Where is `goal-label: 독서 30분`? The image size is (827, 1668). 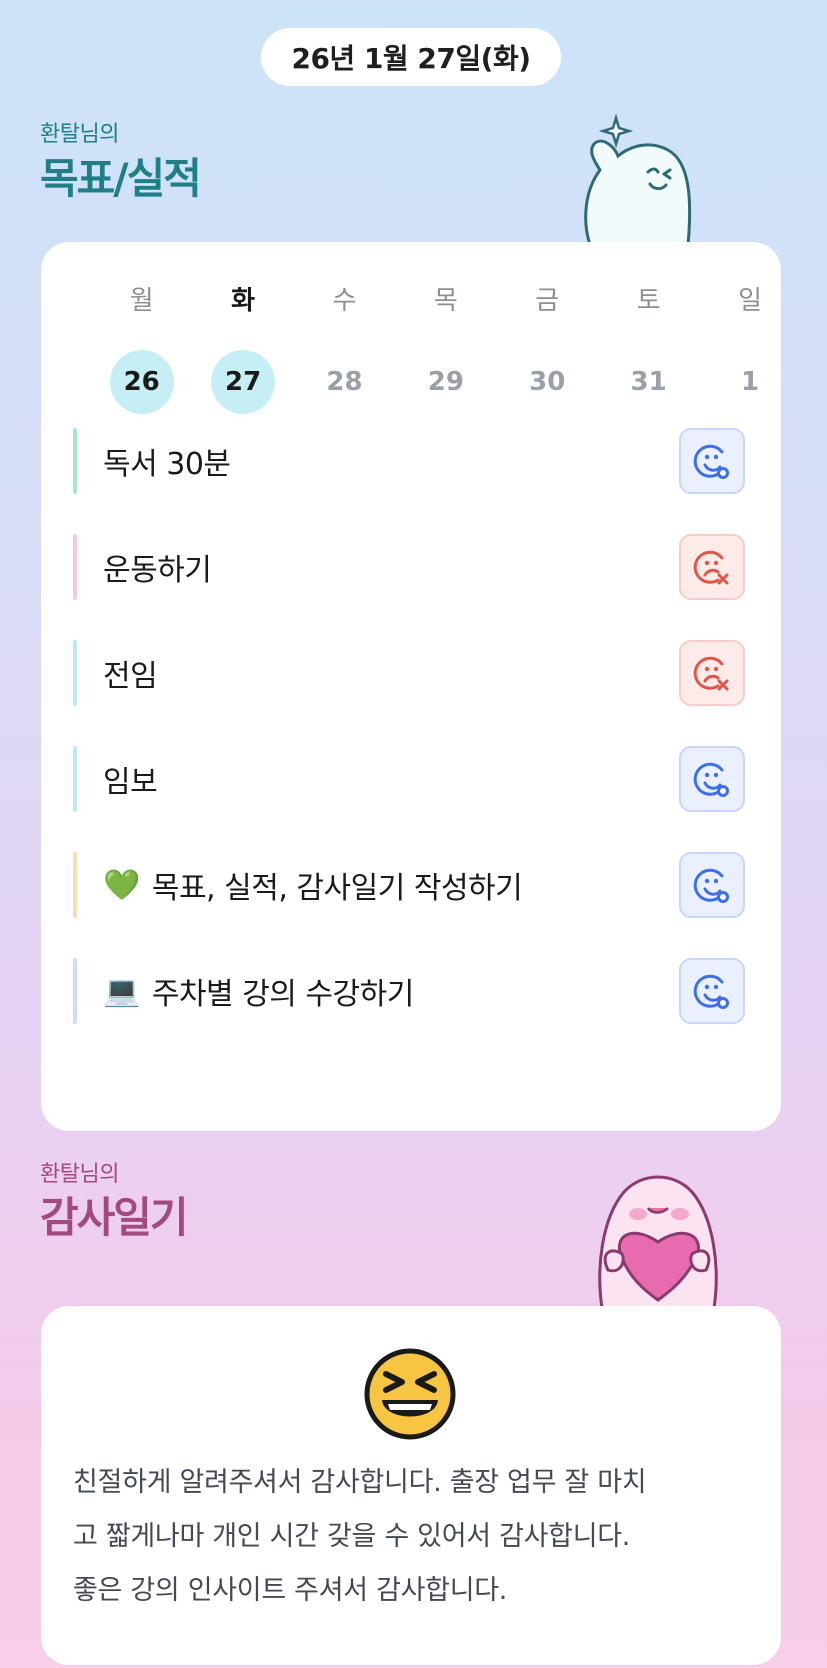 goal-label: 독서 30분 is located at coordinates (391, 461).